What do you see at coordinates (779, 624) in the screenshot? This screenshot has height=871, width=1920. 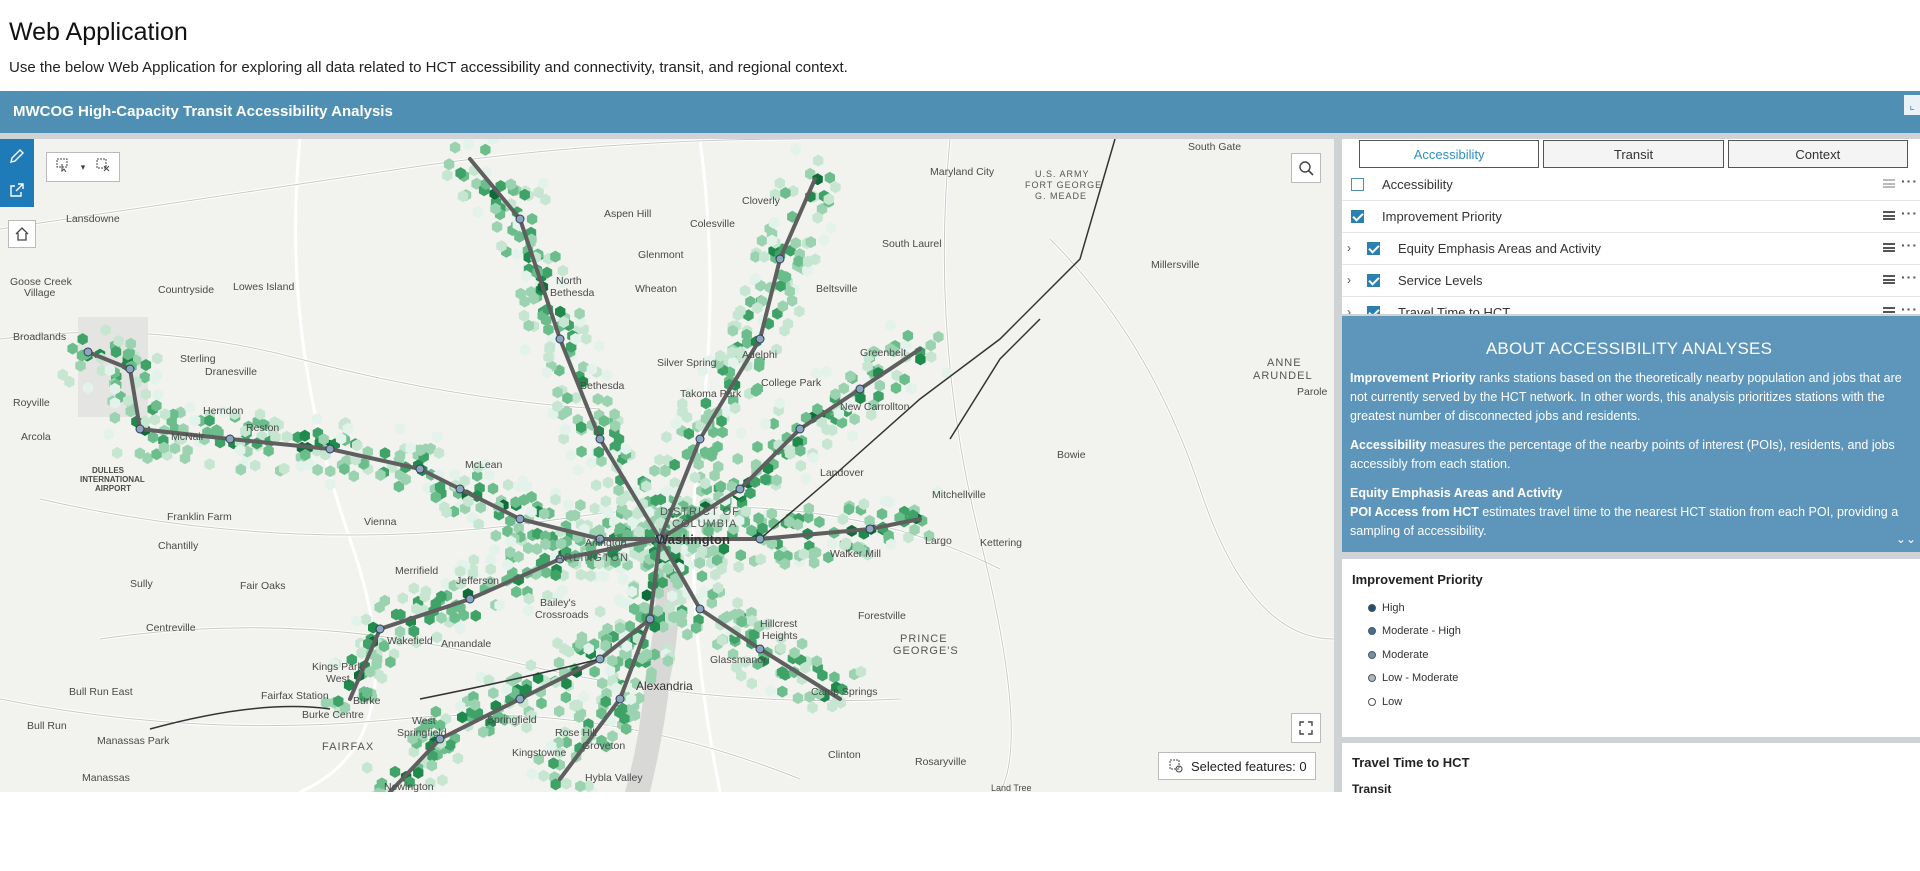 I see `map-label: Hillcrest` at bounding box center [779, 624].